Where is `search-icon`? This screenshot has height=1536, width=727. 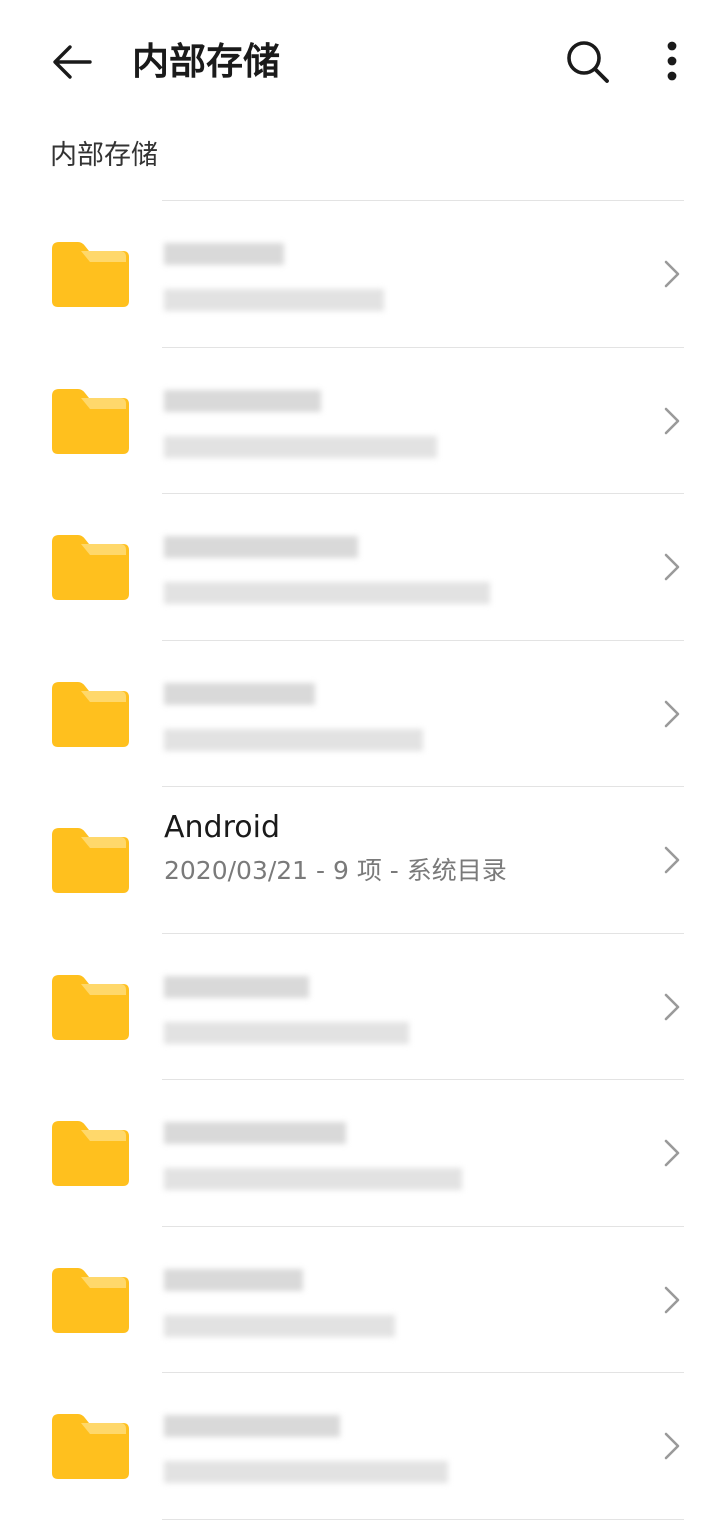 search-icon is located at coordinates (588, 62).